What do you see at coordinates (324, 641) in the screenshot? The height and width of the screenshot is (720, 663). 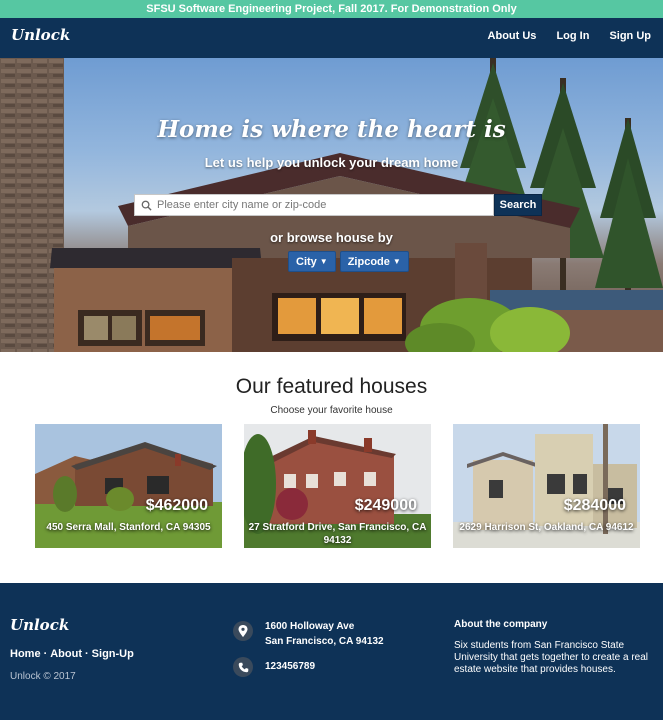 I see `footer-address-line2: San Francisco, CA 94132` at bounding box center [324, 641].